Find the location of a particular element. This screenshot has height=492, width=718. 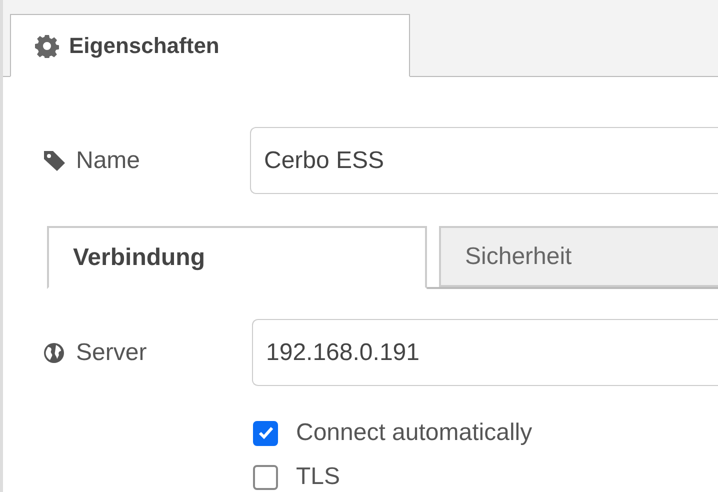

tab: Verbindung is located at coordinates (237, 257).